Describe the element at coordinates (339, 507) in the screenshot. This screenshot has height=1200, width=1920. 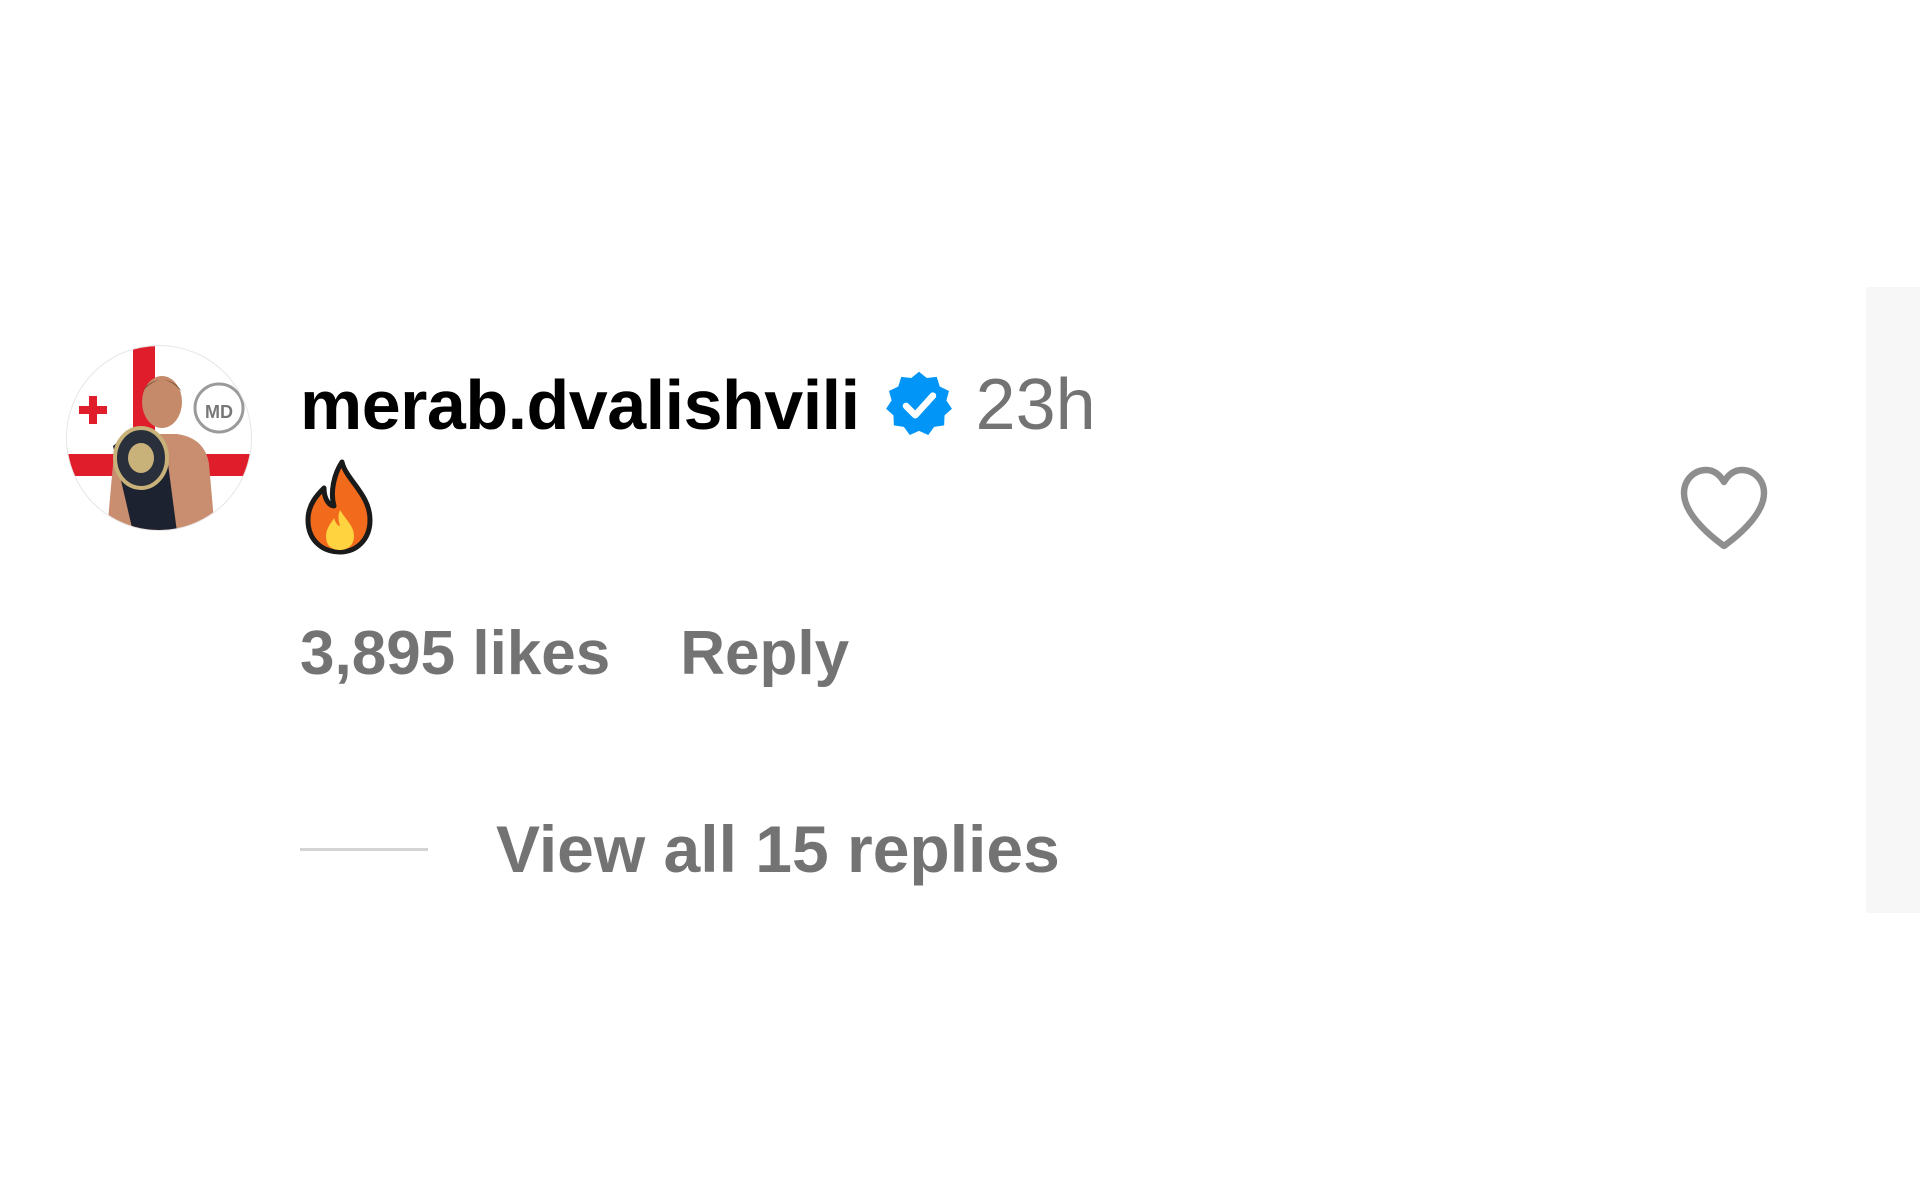
I see `fire-emoji-icon` at that location.